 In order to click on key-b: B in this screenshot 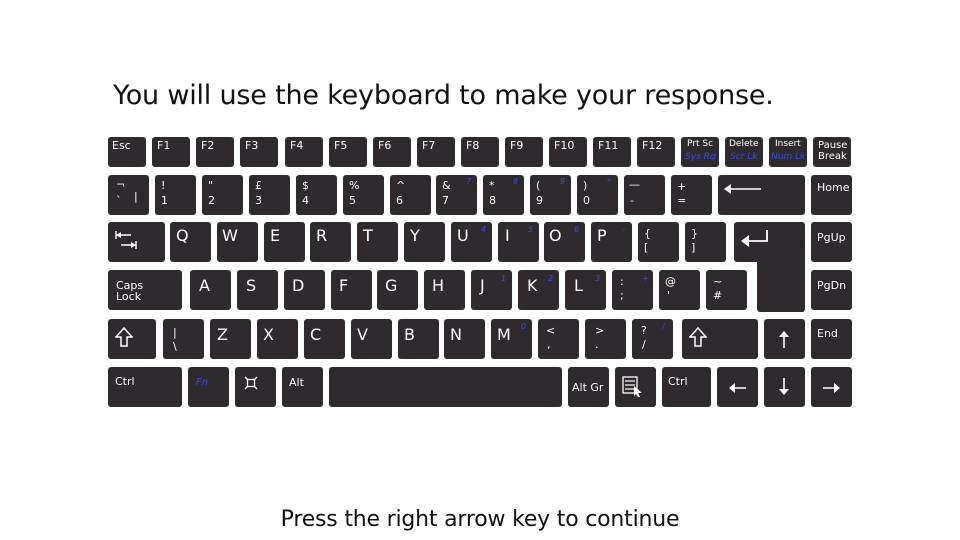, I will do `click(418, 339)`.